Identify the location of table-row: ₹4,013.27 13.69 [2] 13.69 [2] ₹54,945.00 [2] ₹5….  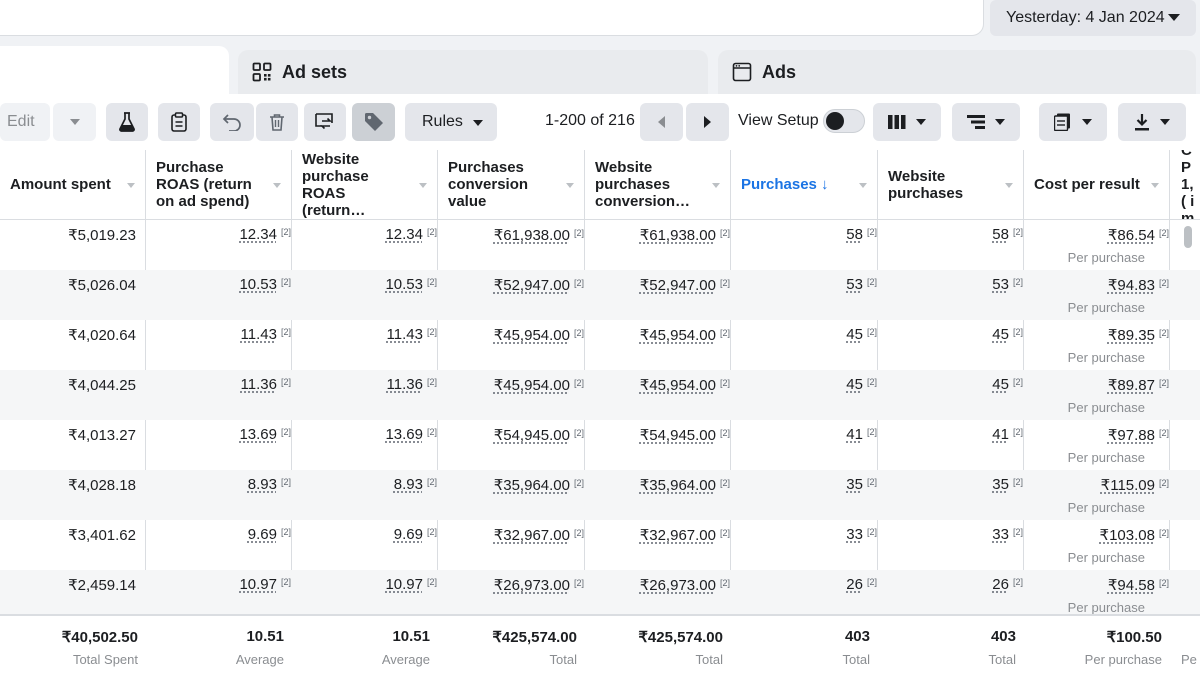
(600, 445).